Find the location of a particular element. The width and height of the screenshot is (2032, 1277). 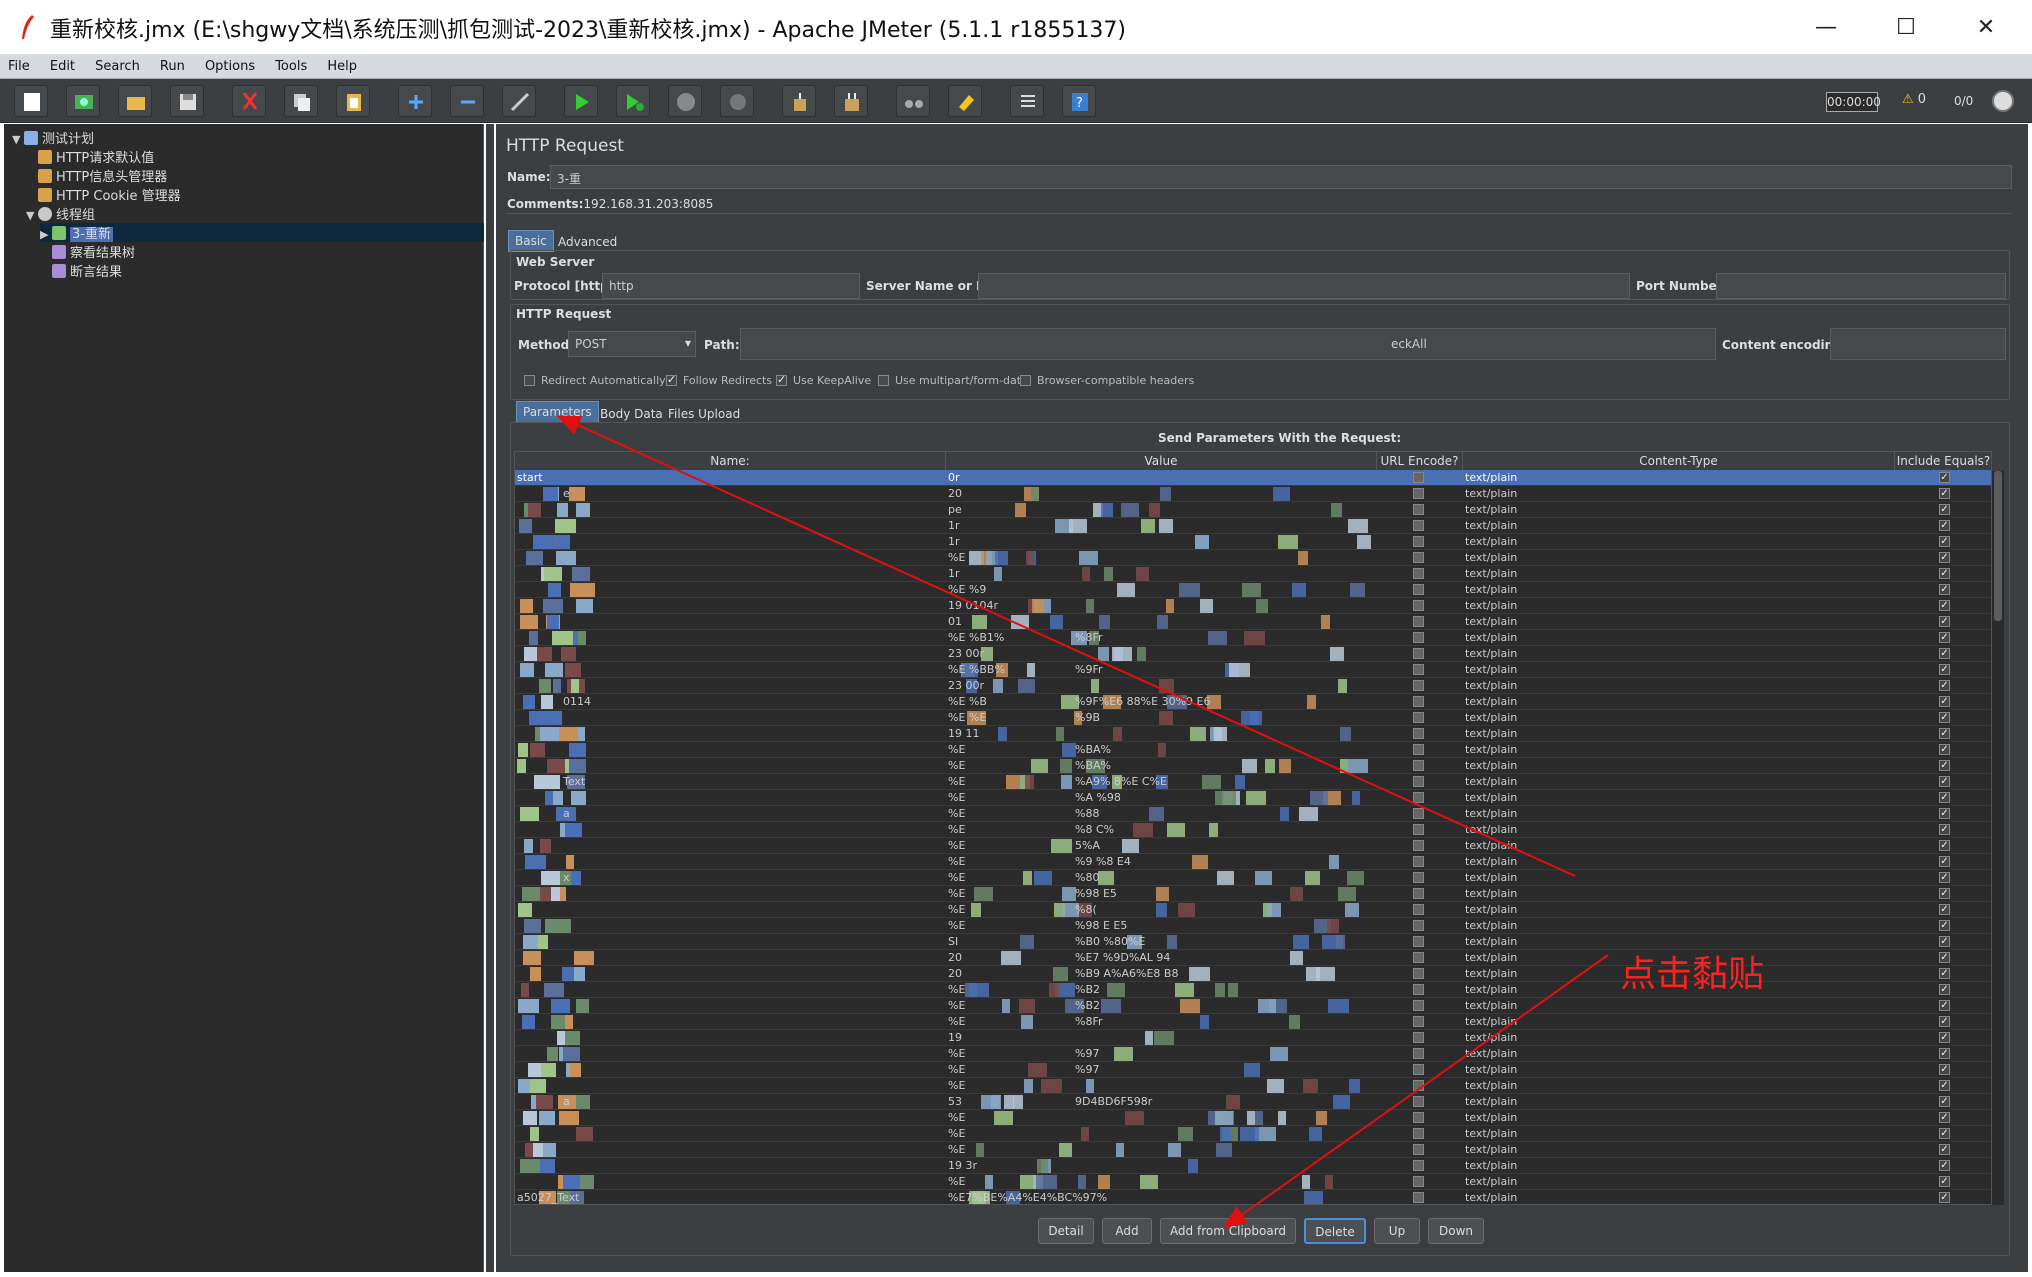

table-row: %E %97 text/plain ✓ is located at coordinates (1253, 1070).